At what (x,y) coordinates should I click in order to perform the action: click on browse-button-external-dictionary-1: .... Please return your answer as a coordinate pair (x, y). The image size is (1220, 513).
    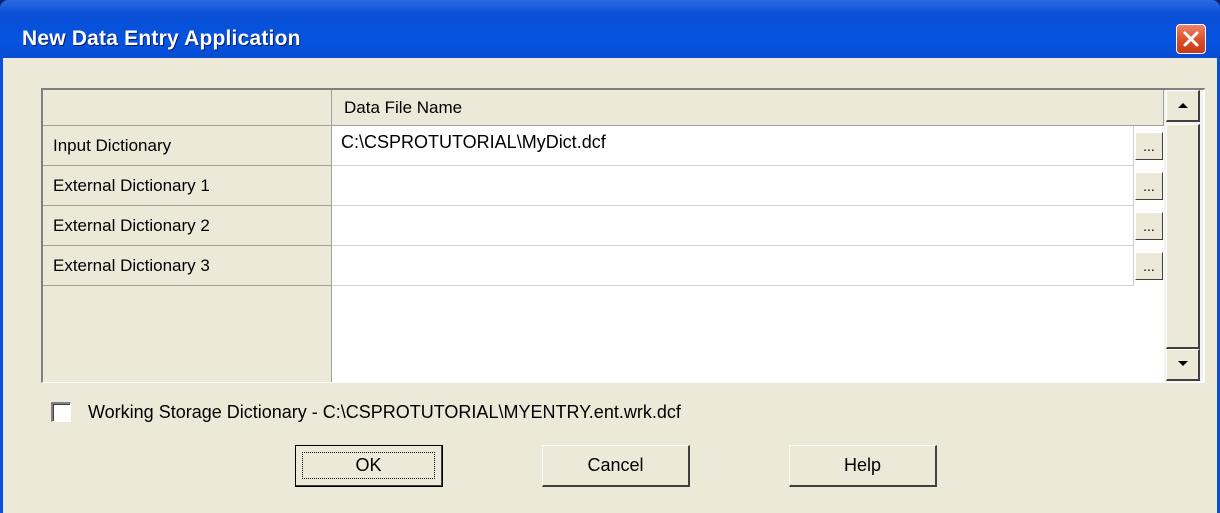
    Looking at the image, I should click on (1149, 186).